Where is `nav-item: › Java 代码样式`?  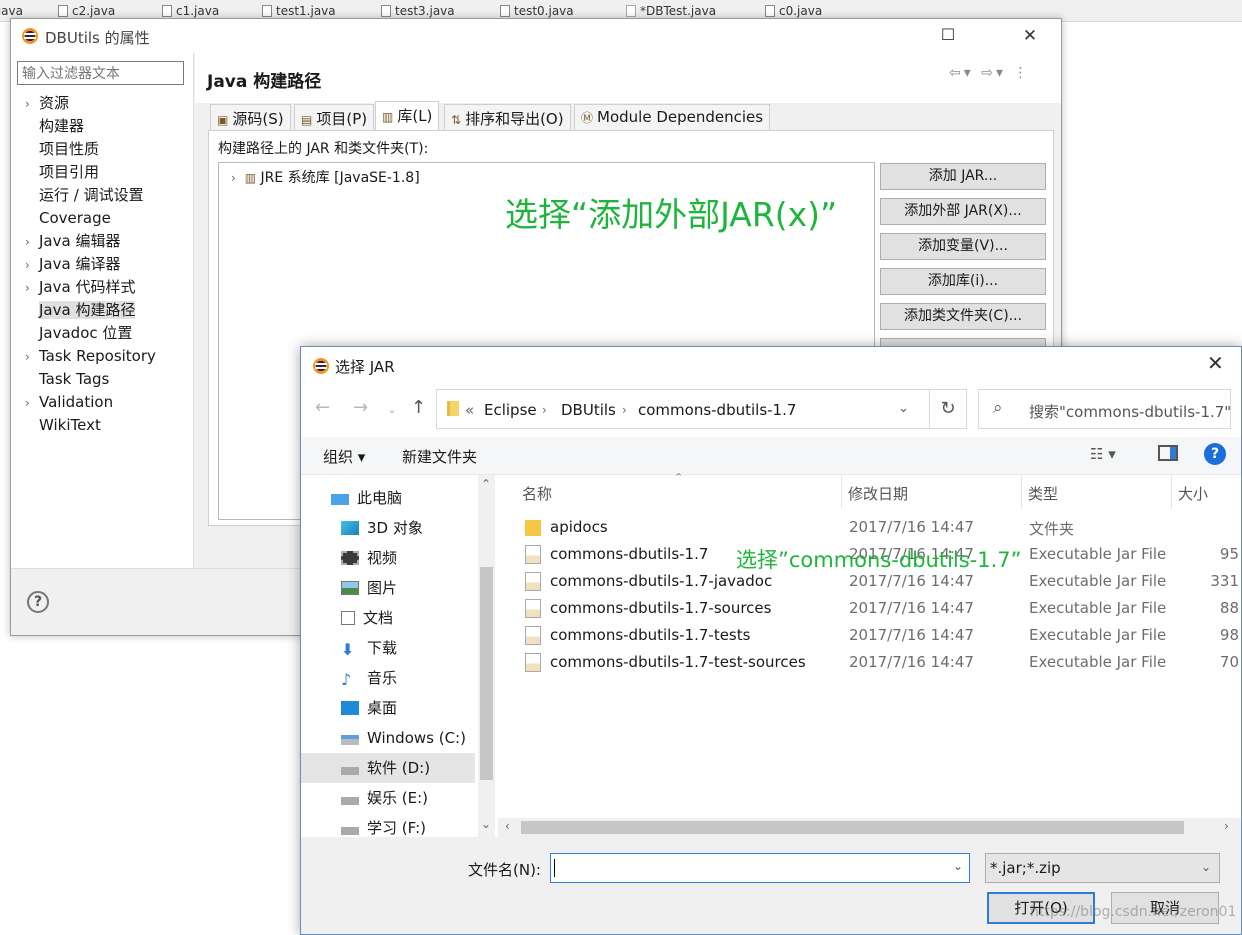
nav-item: › Java 代码样式 is located at coordinates (80, 287).